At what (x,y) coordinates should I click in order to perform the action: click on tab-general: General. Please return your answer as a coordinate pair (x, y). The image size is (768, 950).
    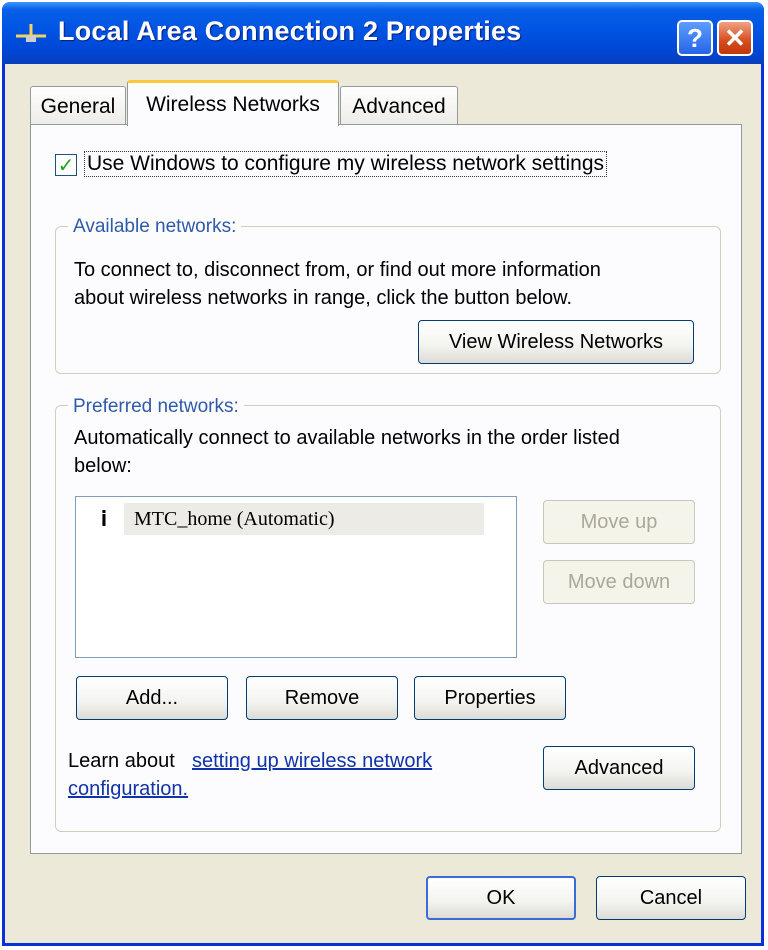
    Looking at the image, I should click on (78, 106).